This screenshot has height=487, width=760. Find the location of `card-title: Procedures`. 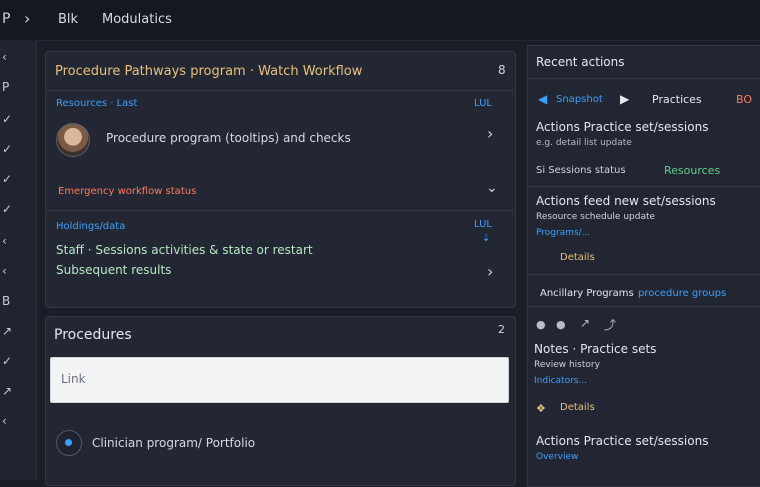

card-title: Procedures is located at coordinates (93, 335).